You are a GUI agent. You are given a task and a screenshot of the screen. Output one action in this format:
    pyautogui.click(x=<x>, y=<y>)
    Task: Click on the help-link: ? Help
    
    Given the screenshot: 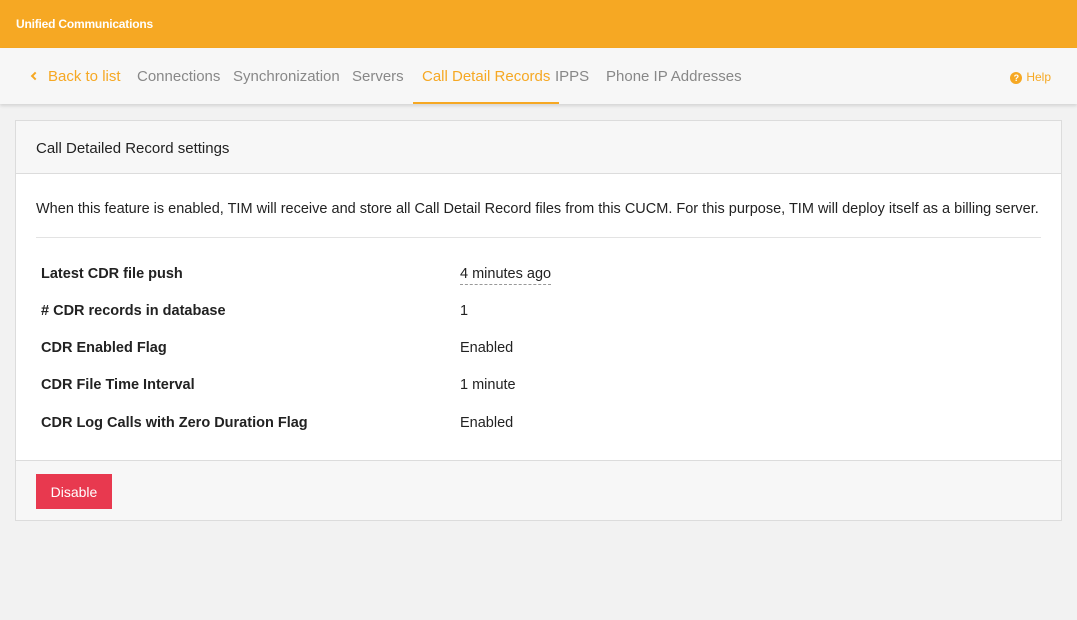 What is the action you would take?
    pyautogui.click(x=1030, y=76)
    